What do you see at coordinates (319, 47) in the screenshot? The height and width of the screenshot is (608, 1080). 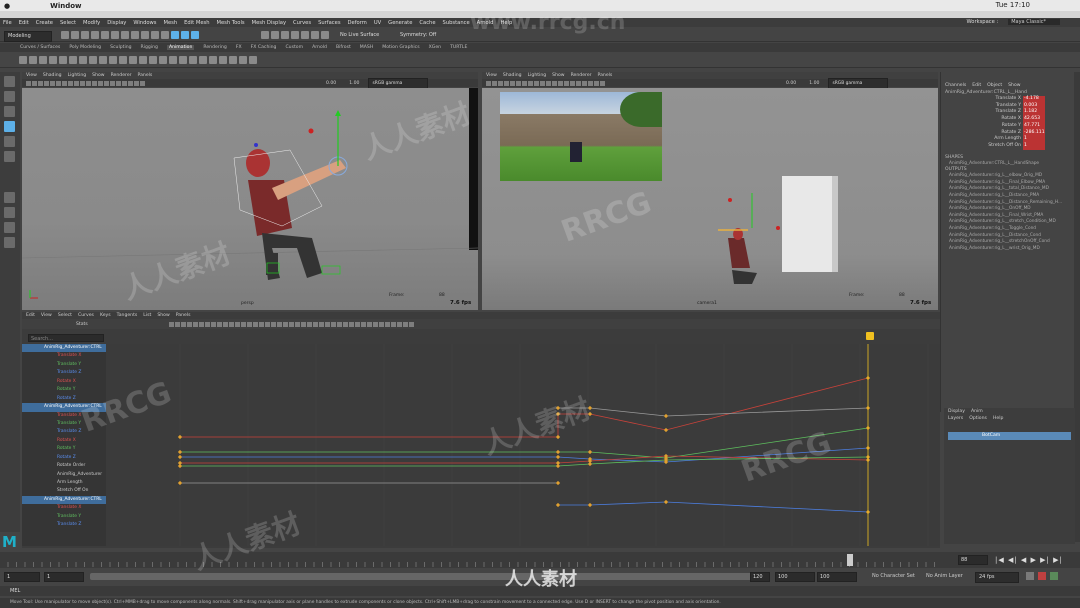 I see `shelf-tab: Arnold` at bounding box center [319, 47].